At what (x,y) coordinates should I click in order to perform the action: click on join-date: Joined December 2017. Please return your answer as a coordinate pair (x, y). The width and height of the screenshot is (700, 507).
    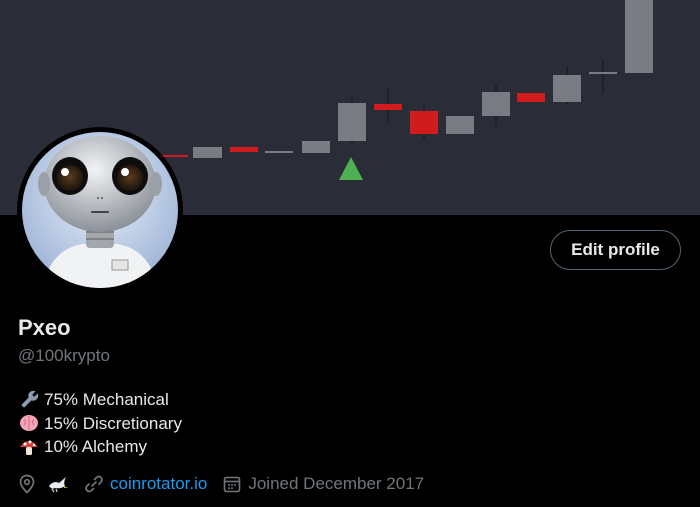
    Looking at the image, I should click on (323, 484).